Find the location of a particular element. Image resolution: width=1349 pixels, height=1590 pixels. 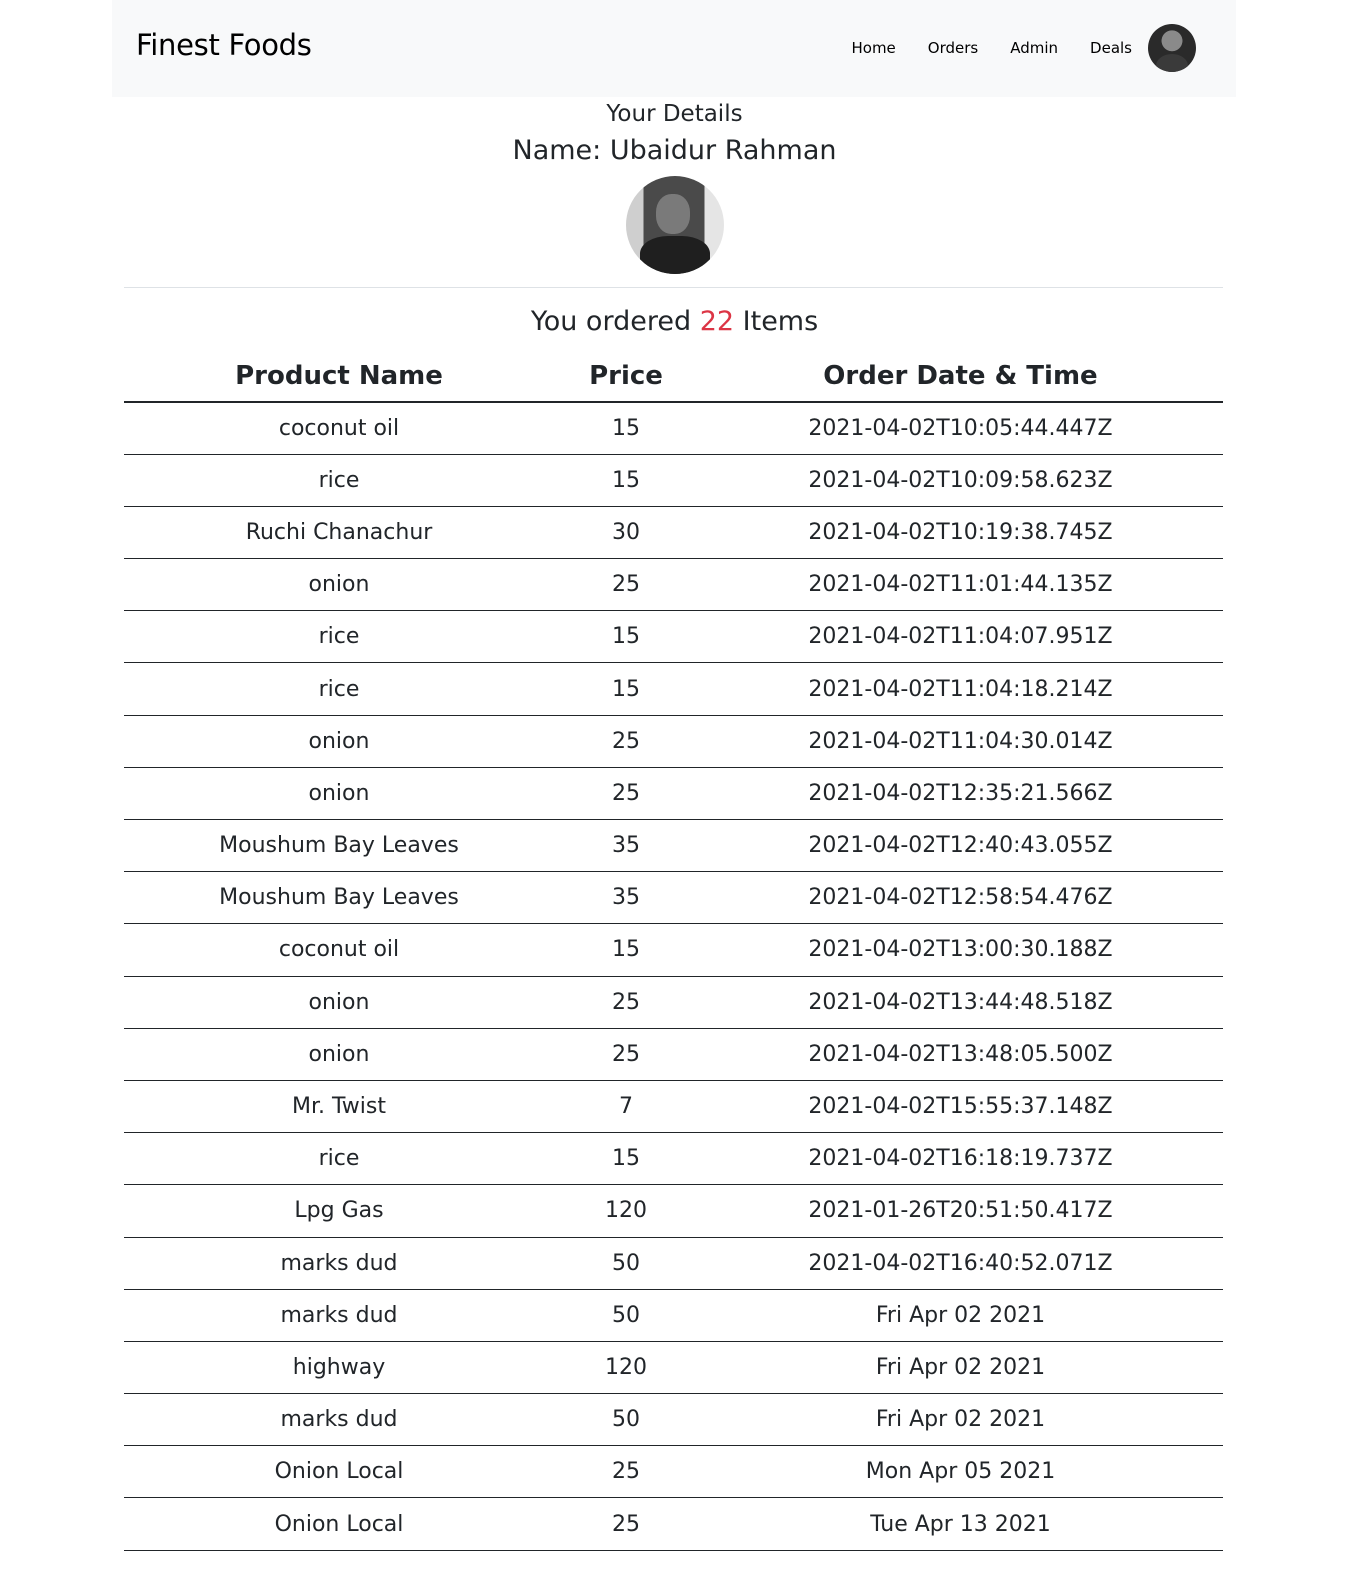

cell-product-name: Mr. Twist is located at coordinates (339, 1107).